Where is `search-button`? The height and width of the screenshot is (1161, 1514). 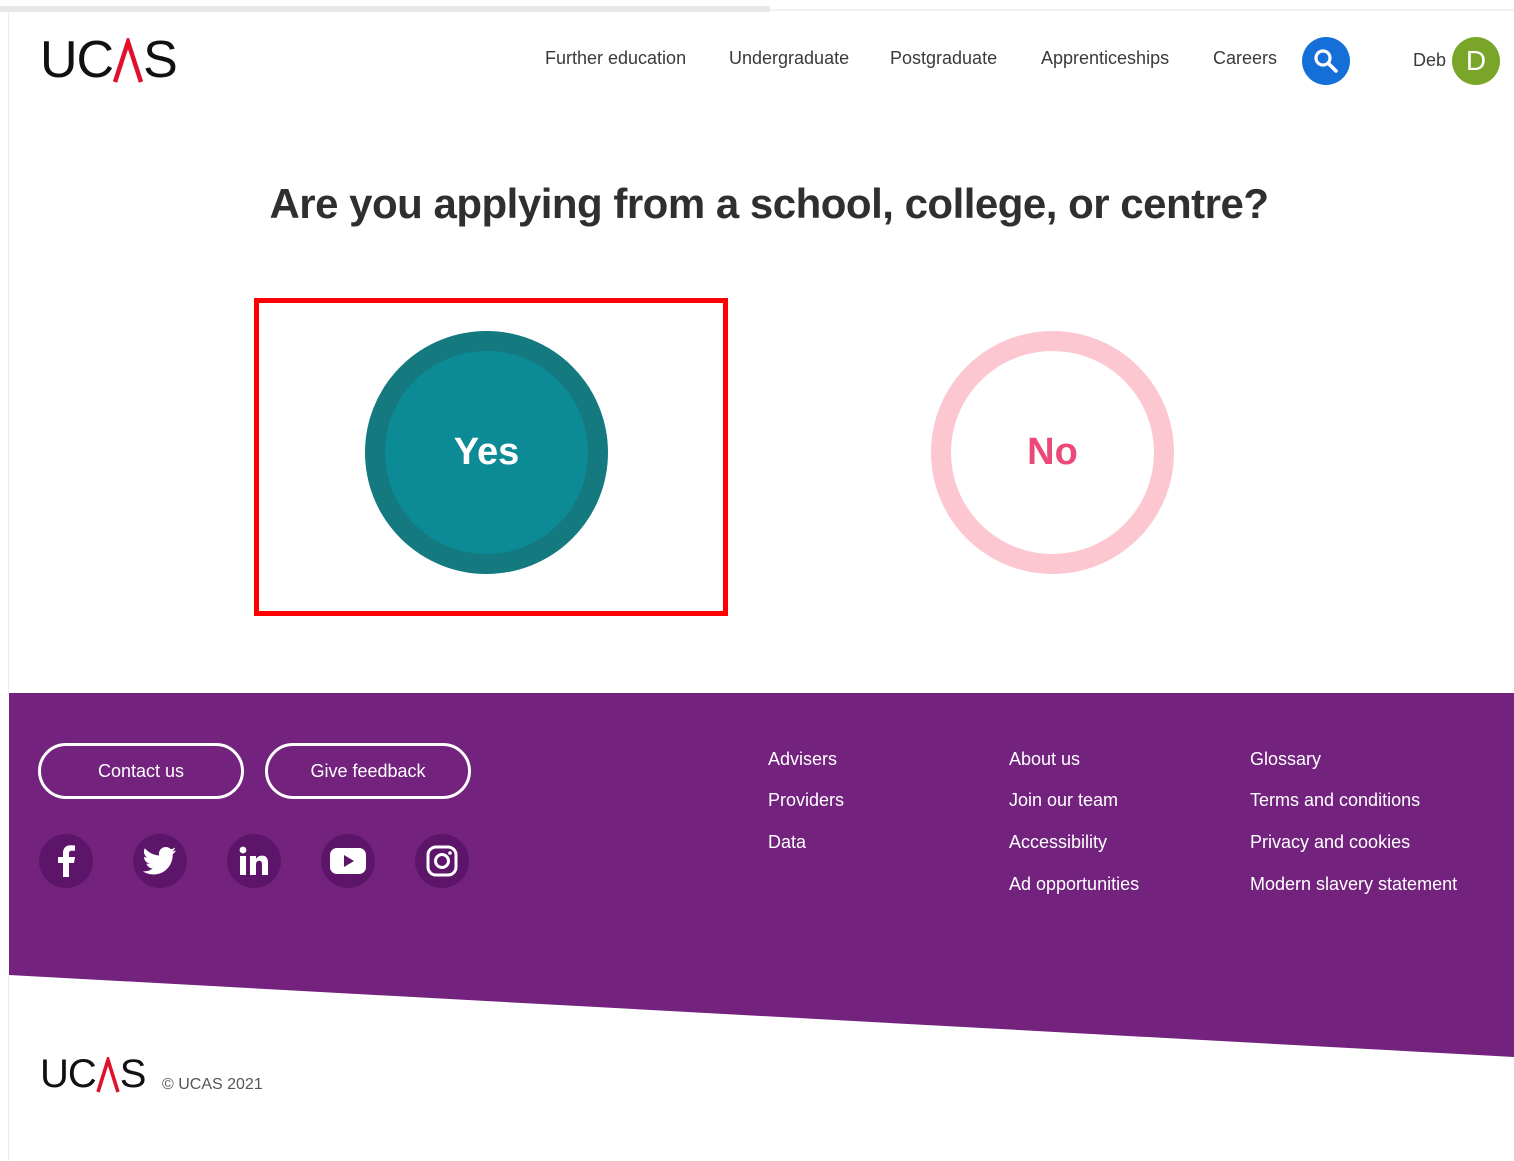 search-button is located at coordinates (1326, 61).